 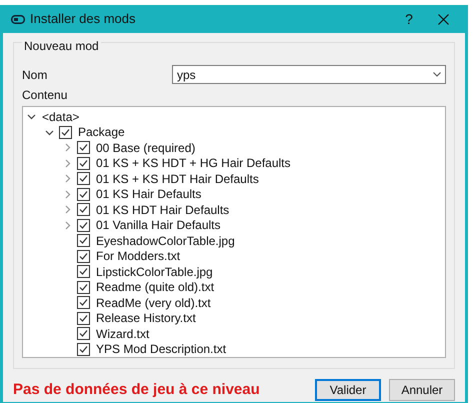 What do you see at coordinates (437, 74) in the screenshot?
I see `dropdown-icon` at bounding box center [437, 74].